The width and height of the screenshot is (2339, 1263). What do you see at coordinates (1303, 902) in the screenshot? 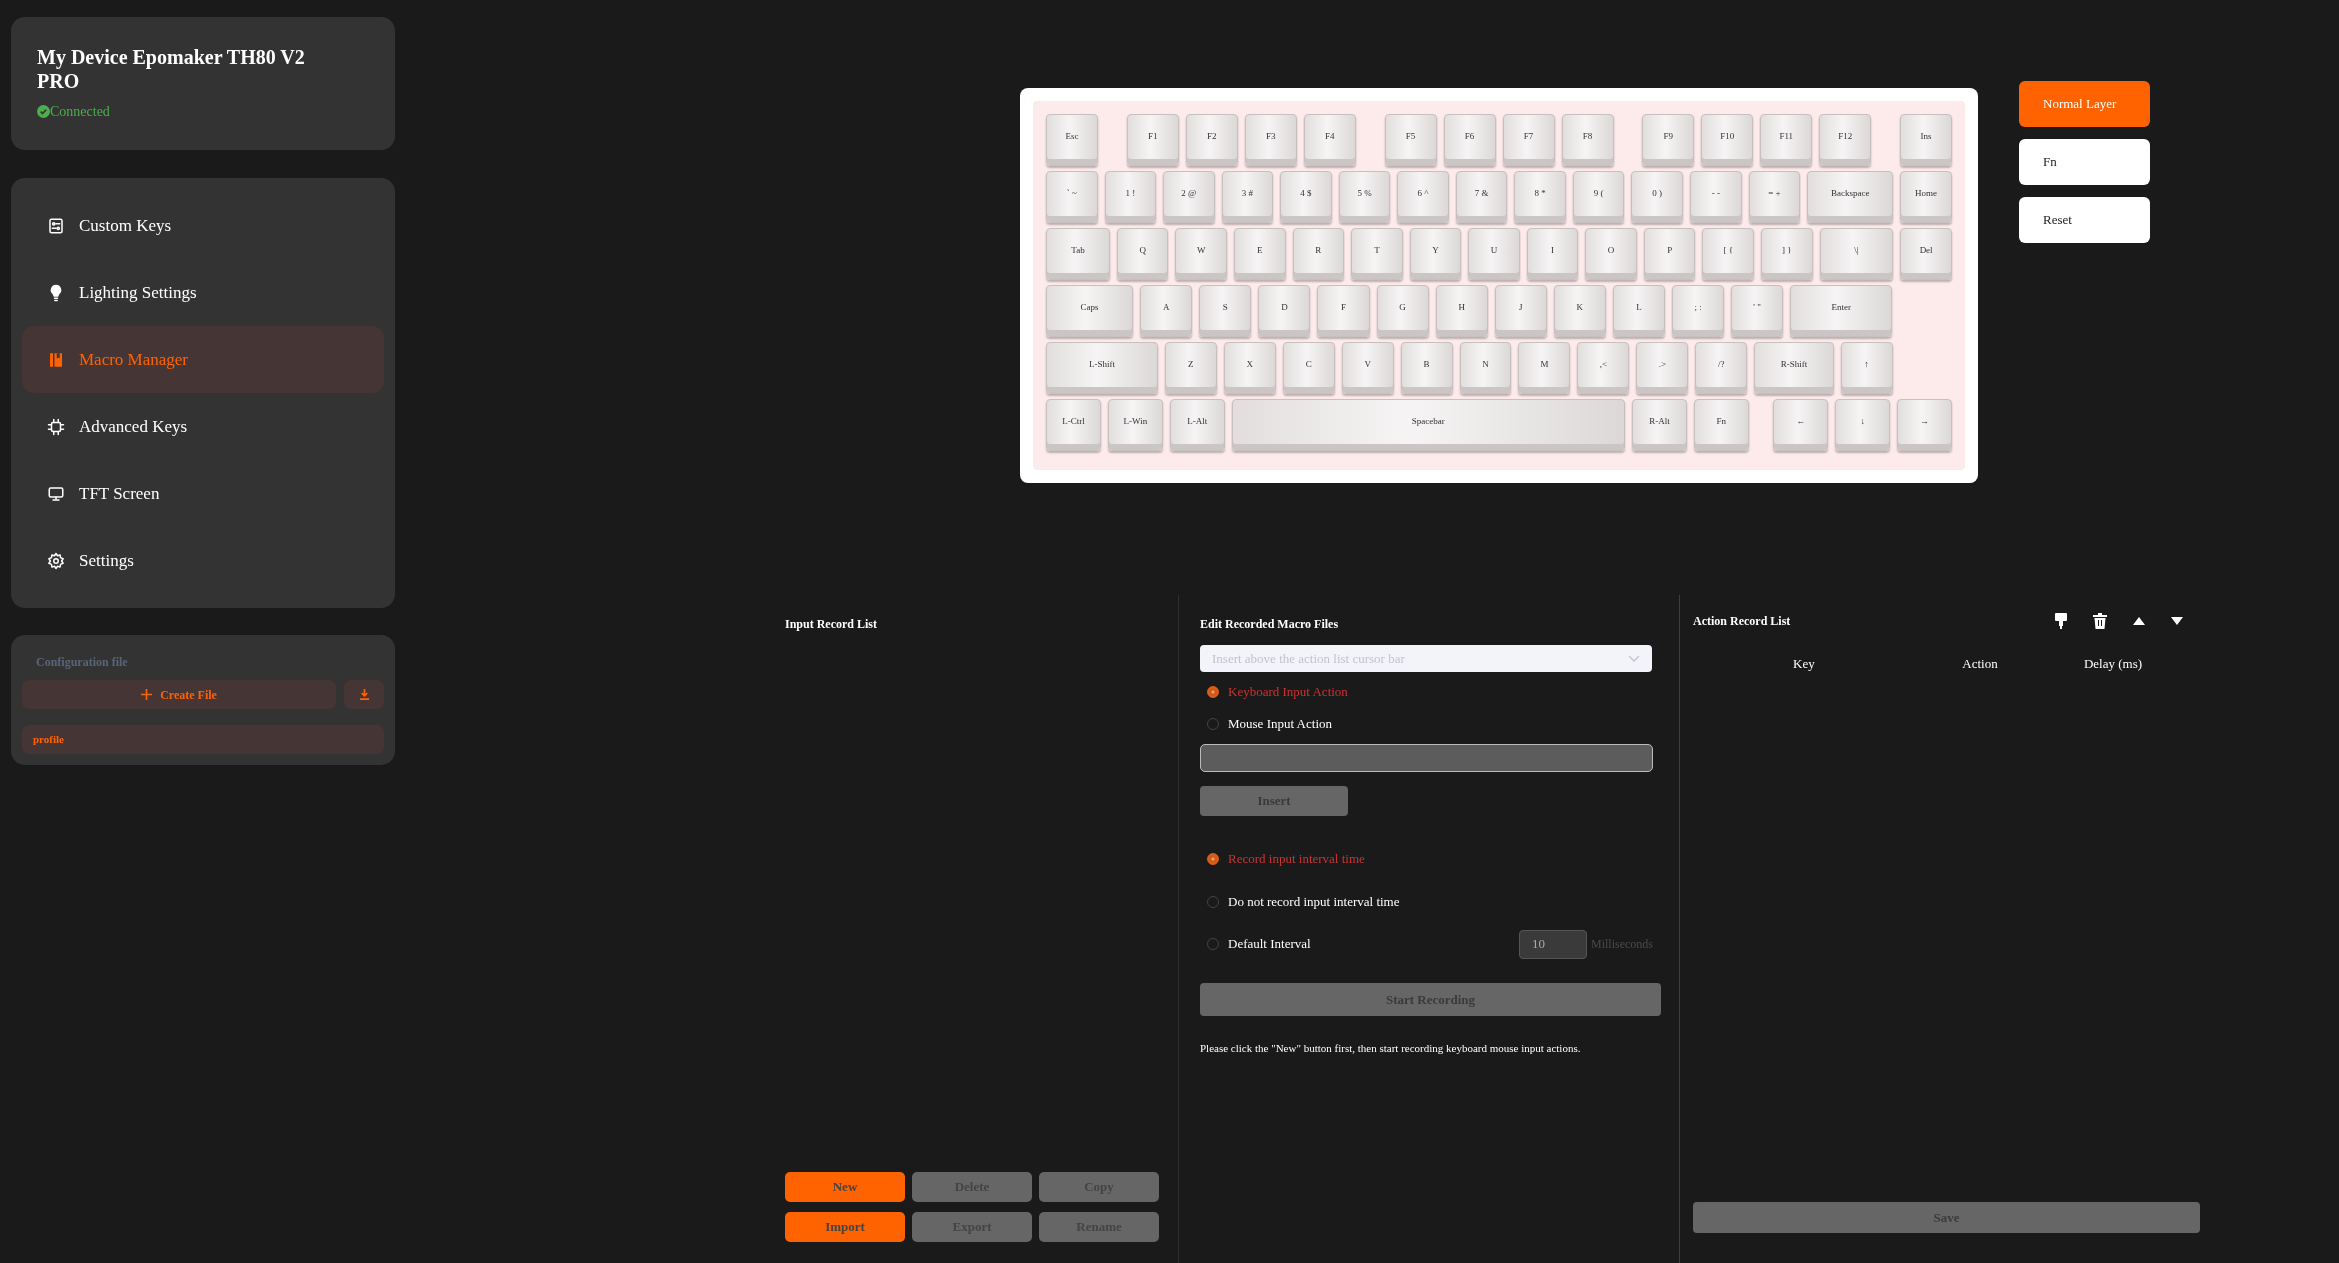
I see `radio-option: Do not record input interval time` at bounding box center [1303, 902].